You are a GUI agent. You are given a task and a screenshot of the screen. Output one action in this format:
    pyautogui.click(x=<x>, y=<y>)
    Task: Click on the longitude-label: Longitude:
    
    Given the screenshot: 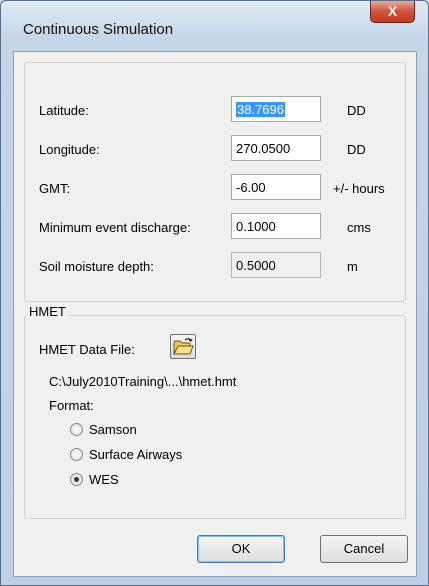 What is the action you would take?
    pyautogui.click(x=69, y=149)
    